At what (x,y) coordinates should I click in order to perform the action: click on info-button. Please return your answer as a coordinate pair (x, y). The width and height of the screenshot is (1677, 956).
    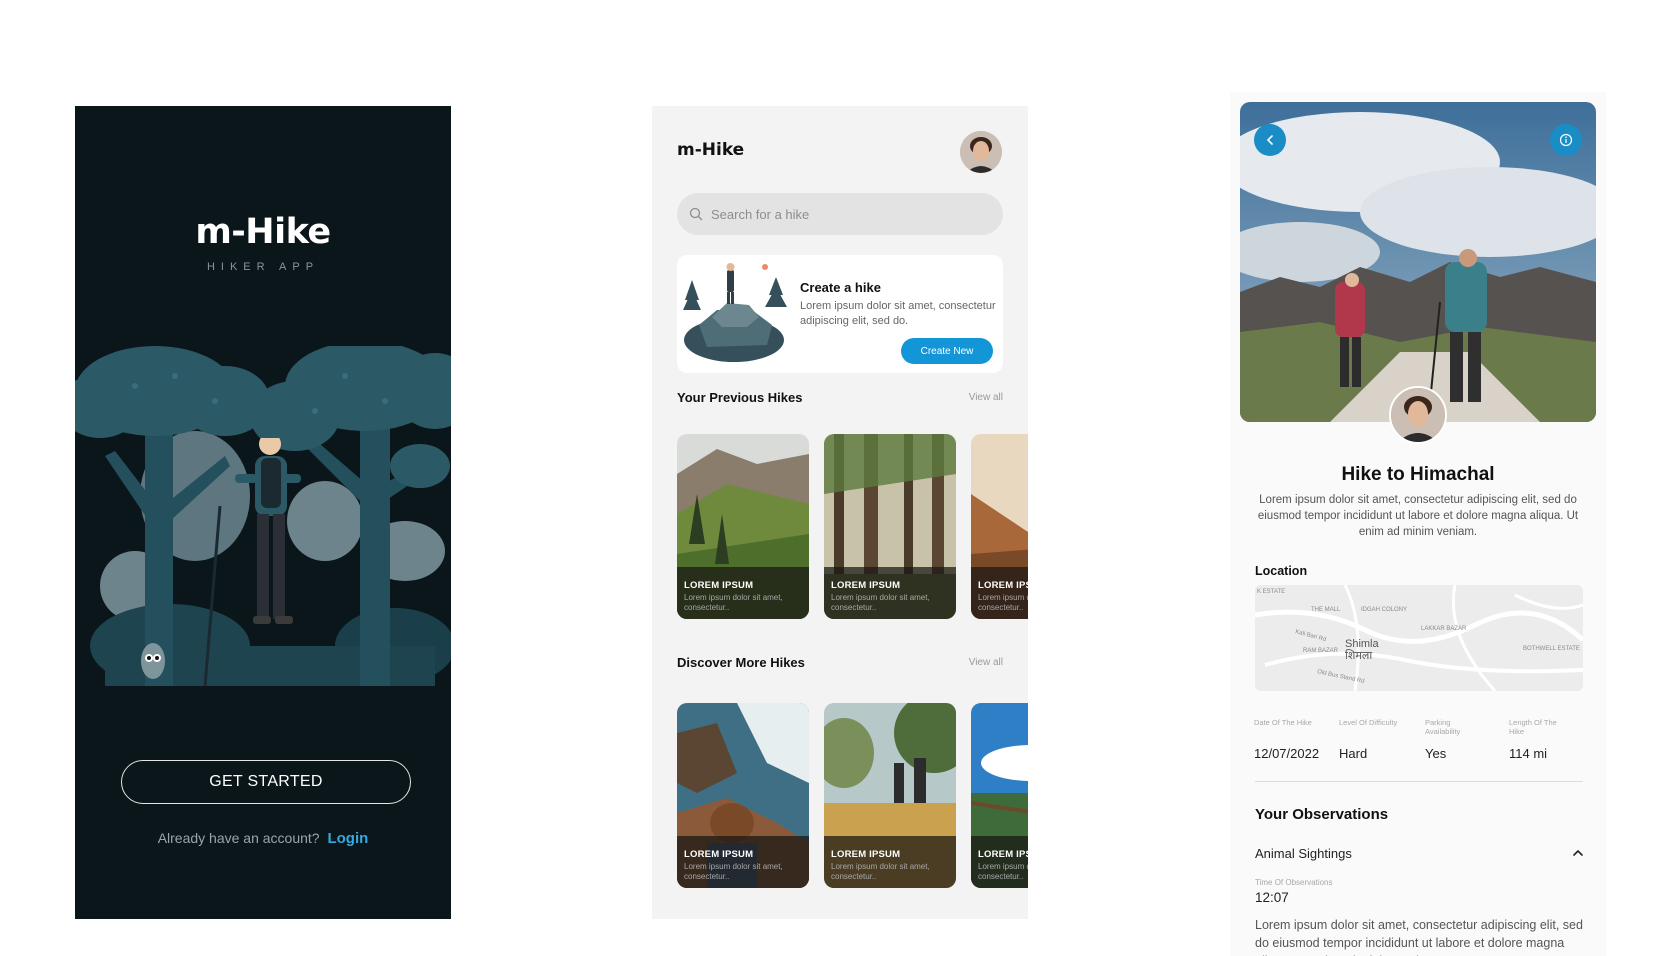
    Looking at the image, I should click on (1566, 140).